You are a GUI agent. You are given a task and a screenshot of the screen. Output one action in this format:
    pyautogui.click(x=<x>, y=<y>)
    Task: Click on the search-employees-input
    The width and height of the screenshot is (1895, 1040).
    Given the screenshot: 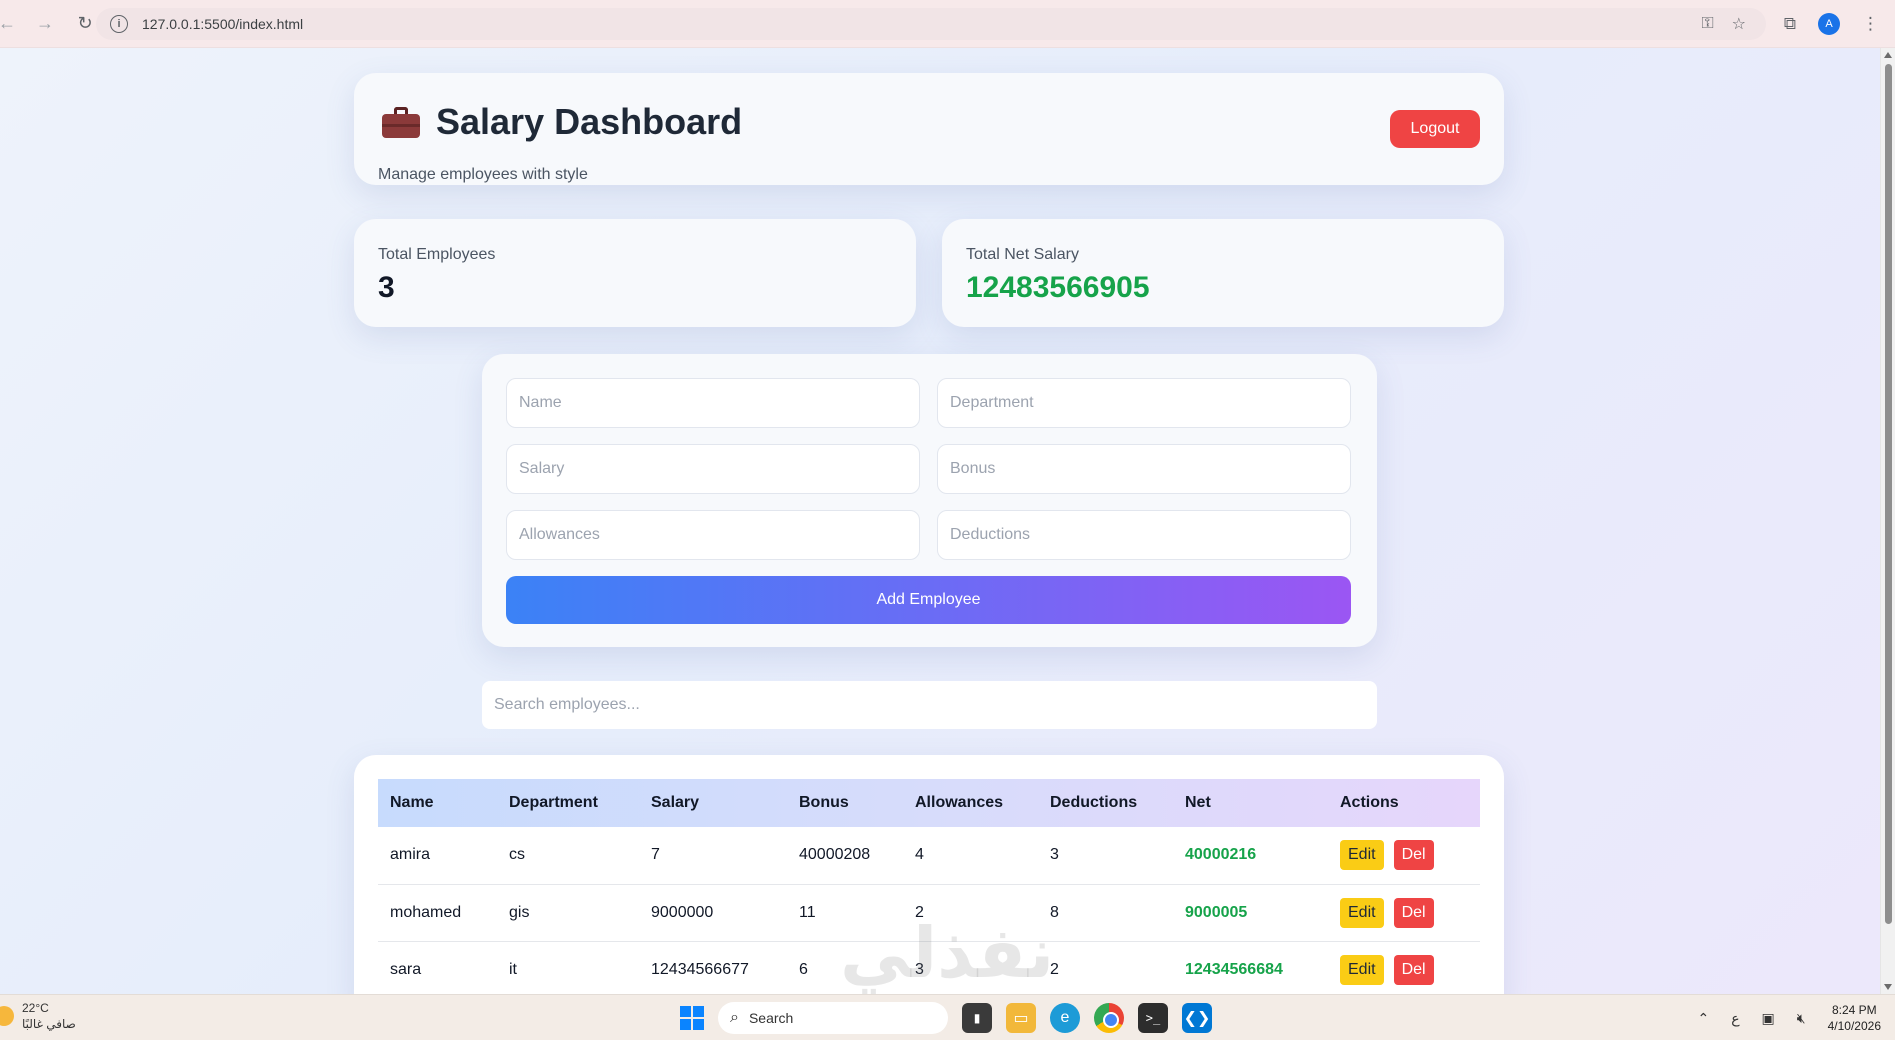 What is the action you would take?
    pyautogui.click(x=929, y=705)
    